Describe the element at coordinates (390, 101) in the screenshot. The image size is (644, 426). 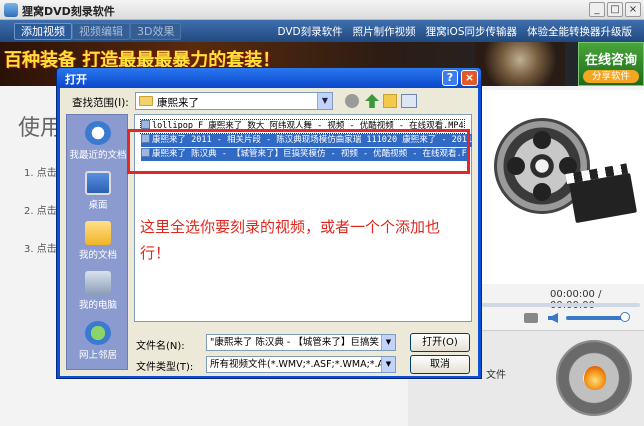
I see `new-folder-icon` at that location.